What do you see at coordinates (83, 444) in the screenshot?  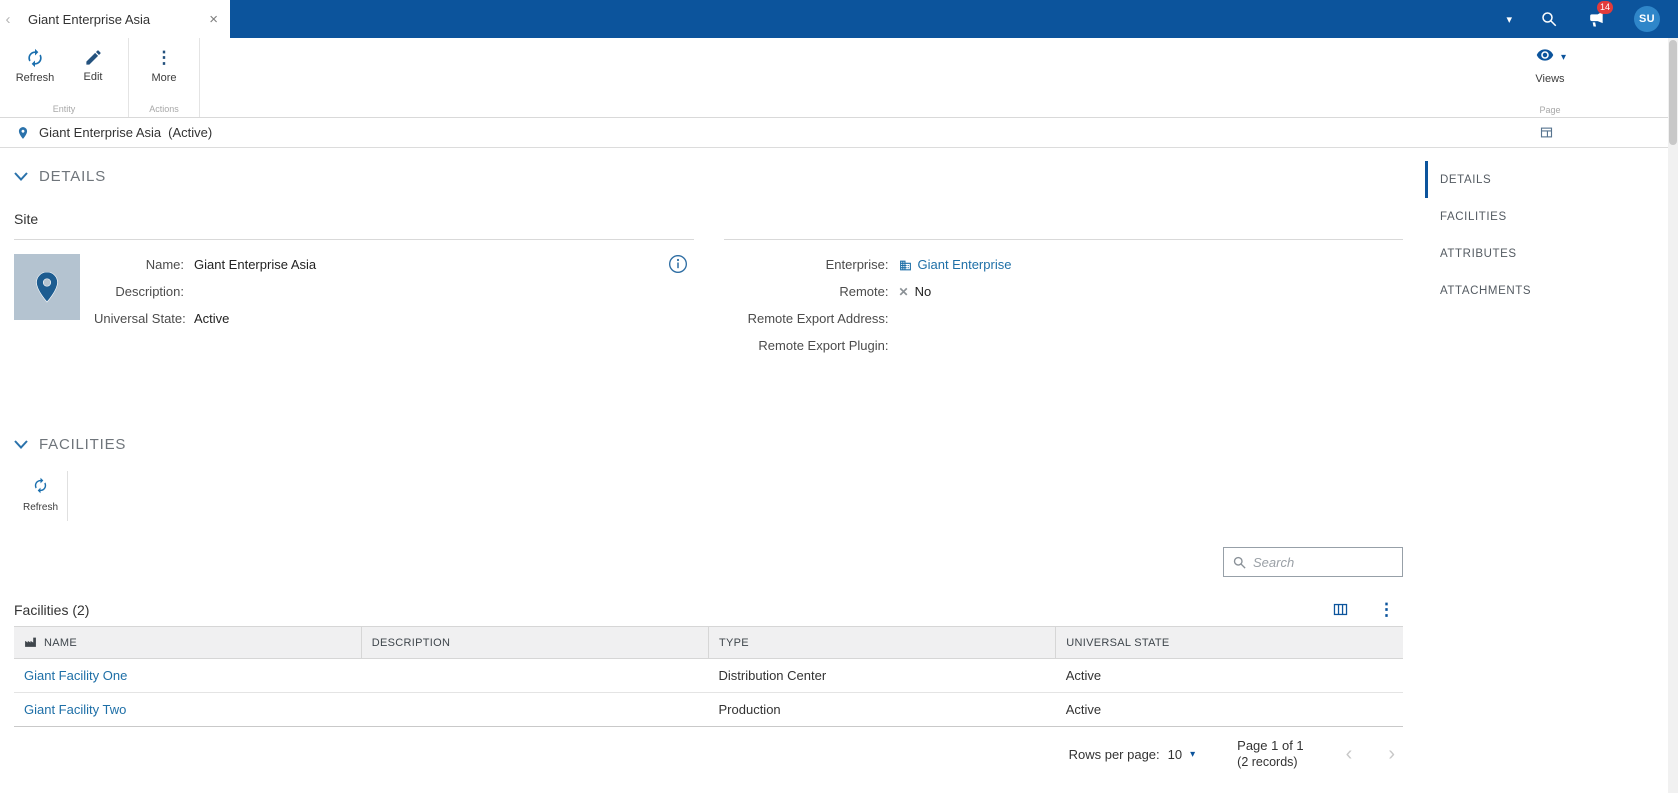 I see `facilities-section-title: FACILITIES` at bounding box center [83, 444].